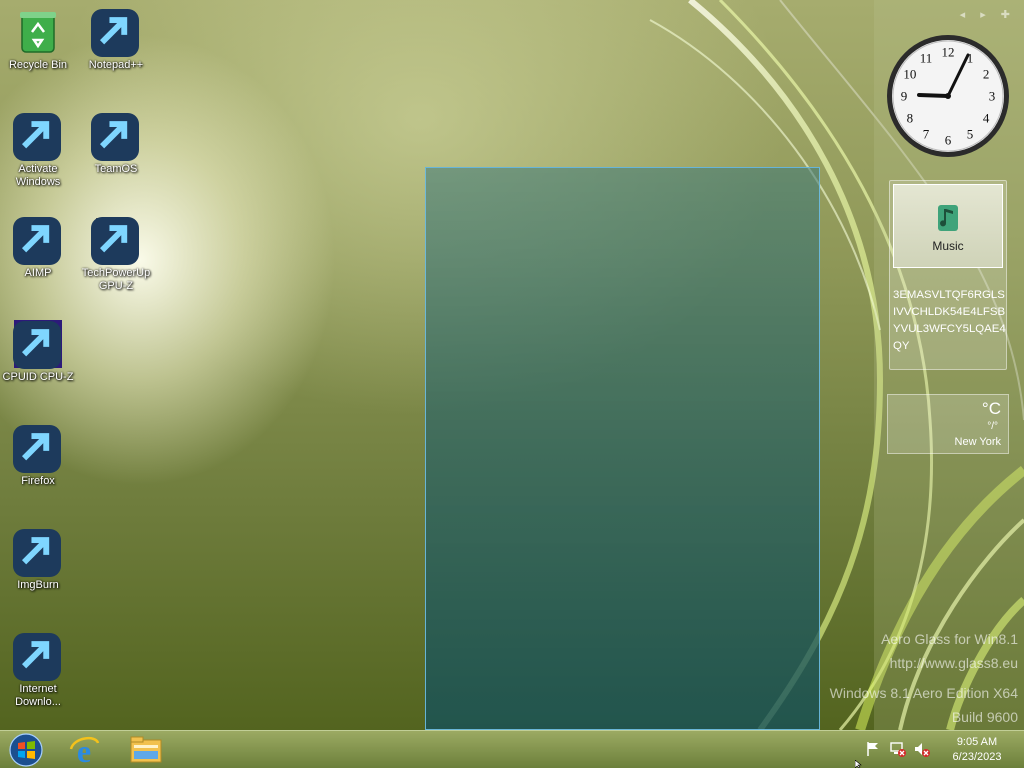 Image resolution: width=1024 pixels, height=768 pixels. Describe the element at coordinates (38, 175) in the screenshot. I see `desktop-icon-label: Activate Windows` at that location.